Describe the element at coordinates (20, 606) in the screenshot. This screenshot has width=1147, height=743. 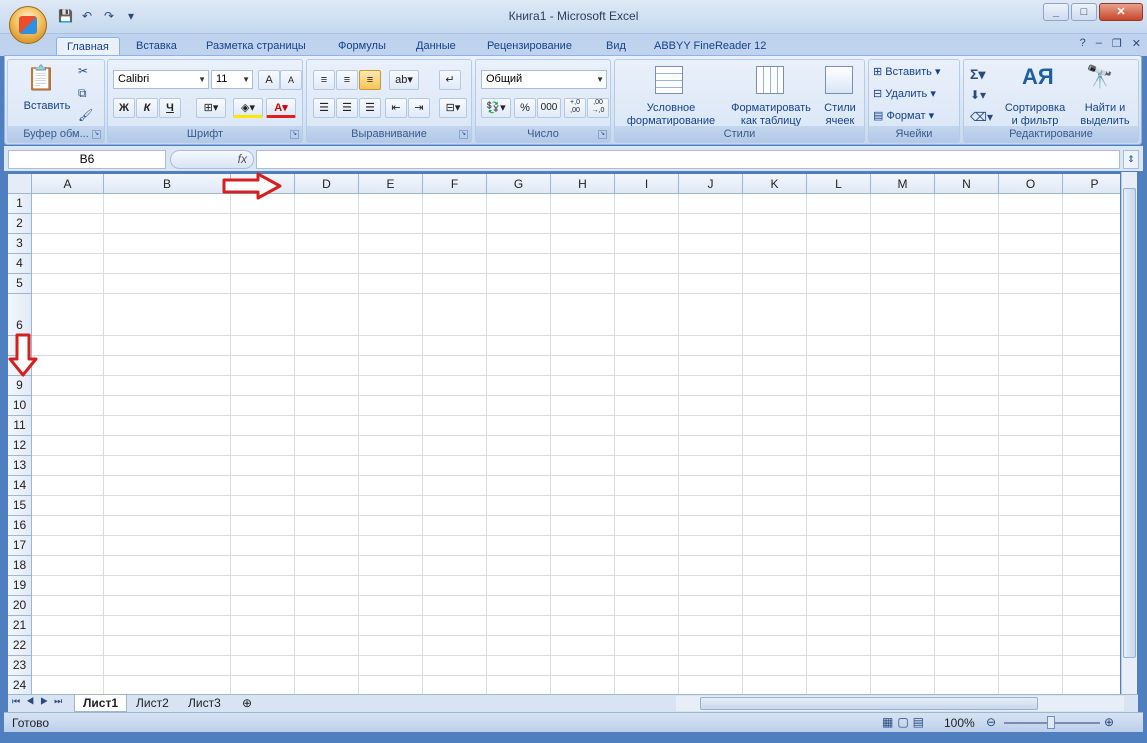
I see `row-header-20: 20` at that location.